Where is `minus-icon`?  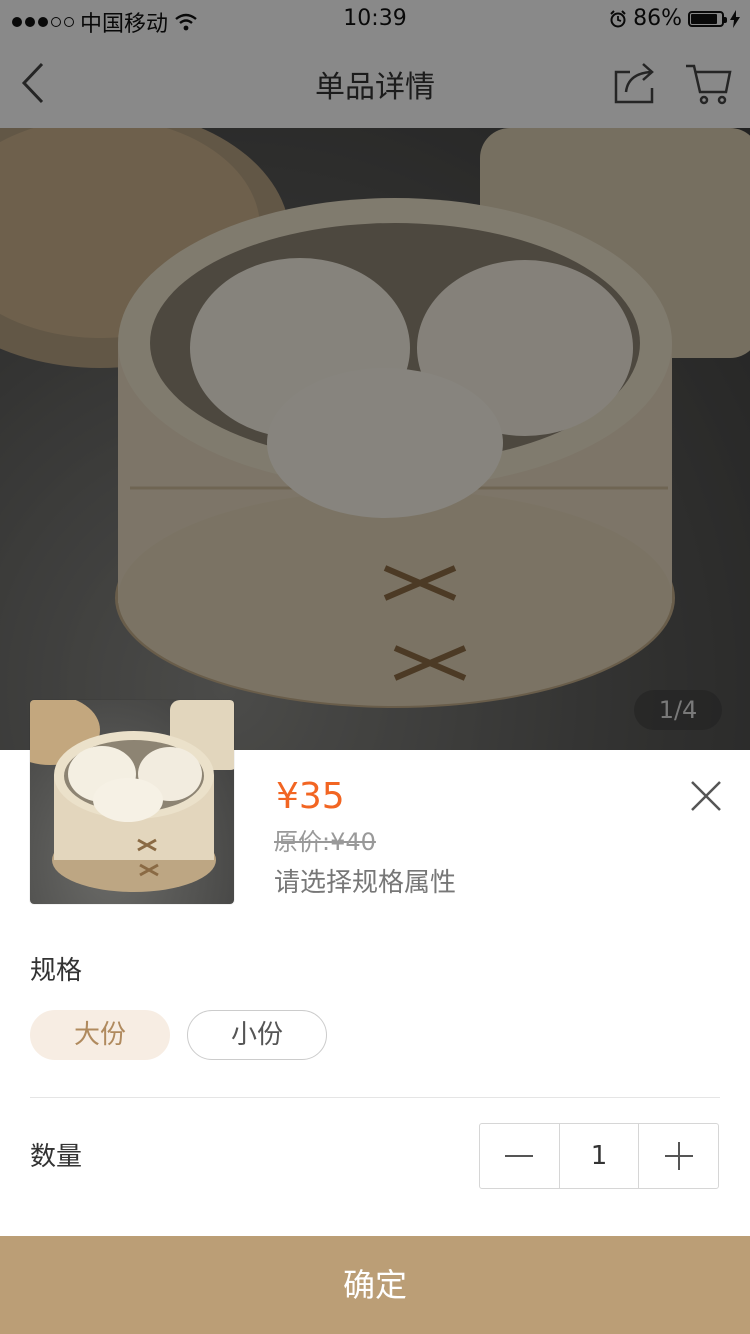
minus-icon is located at coordinates (519, 1156).